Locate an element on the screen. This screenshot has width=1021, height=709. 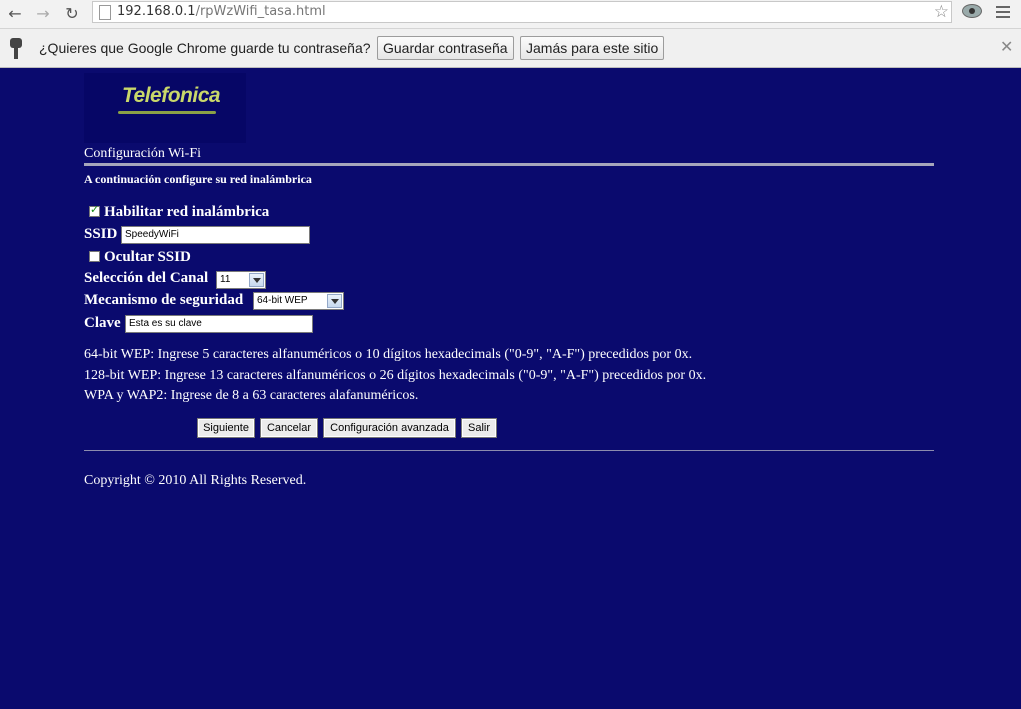
copyright-text: Copyright © 2010 All Rights Reserved. is located at coordinates (195, 480).